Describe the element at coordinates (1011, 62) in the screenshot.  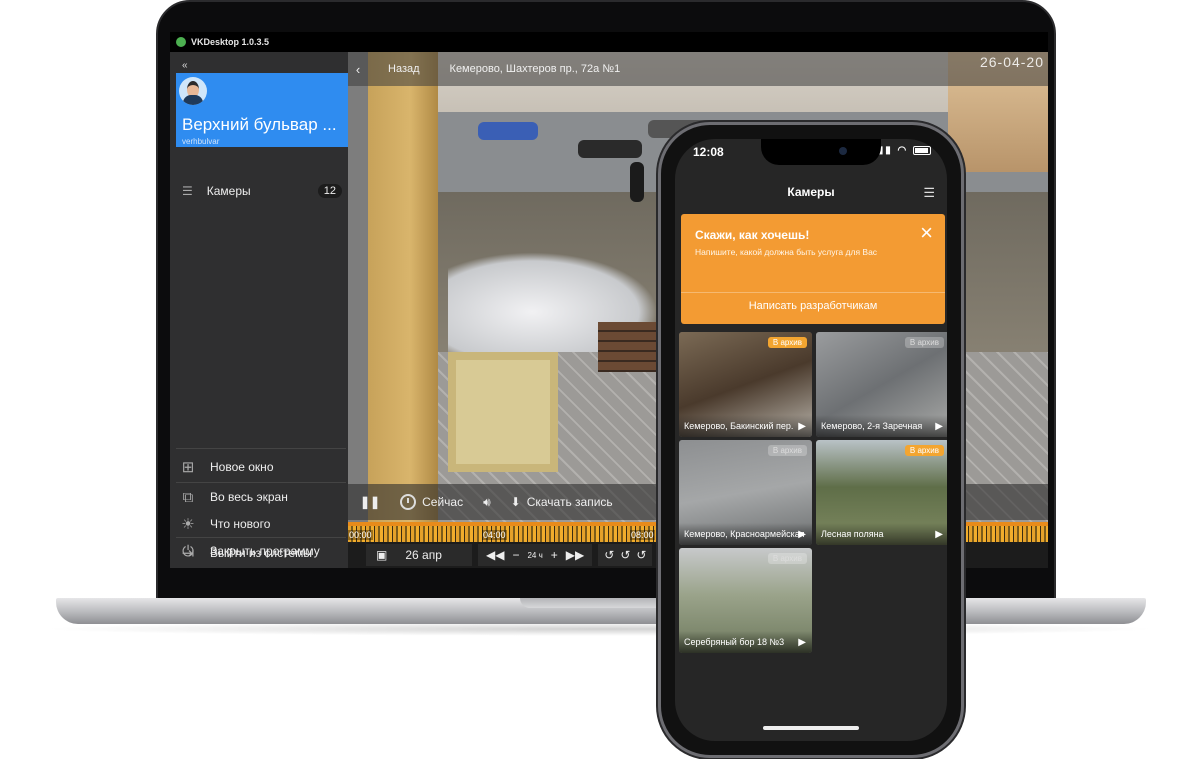
I see `video-timestamp: 26-04-20` at that location.